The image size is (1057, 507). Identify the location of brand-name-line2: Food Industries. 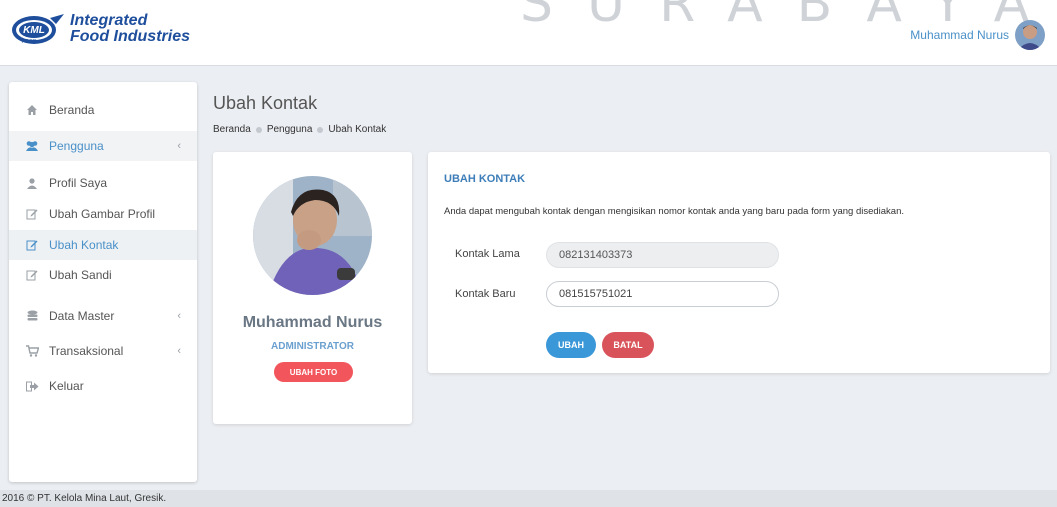
(130, 36).